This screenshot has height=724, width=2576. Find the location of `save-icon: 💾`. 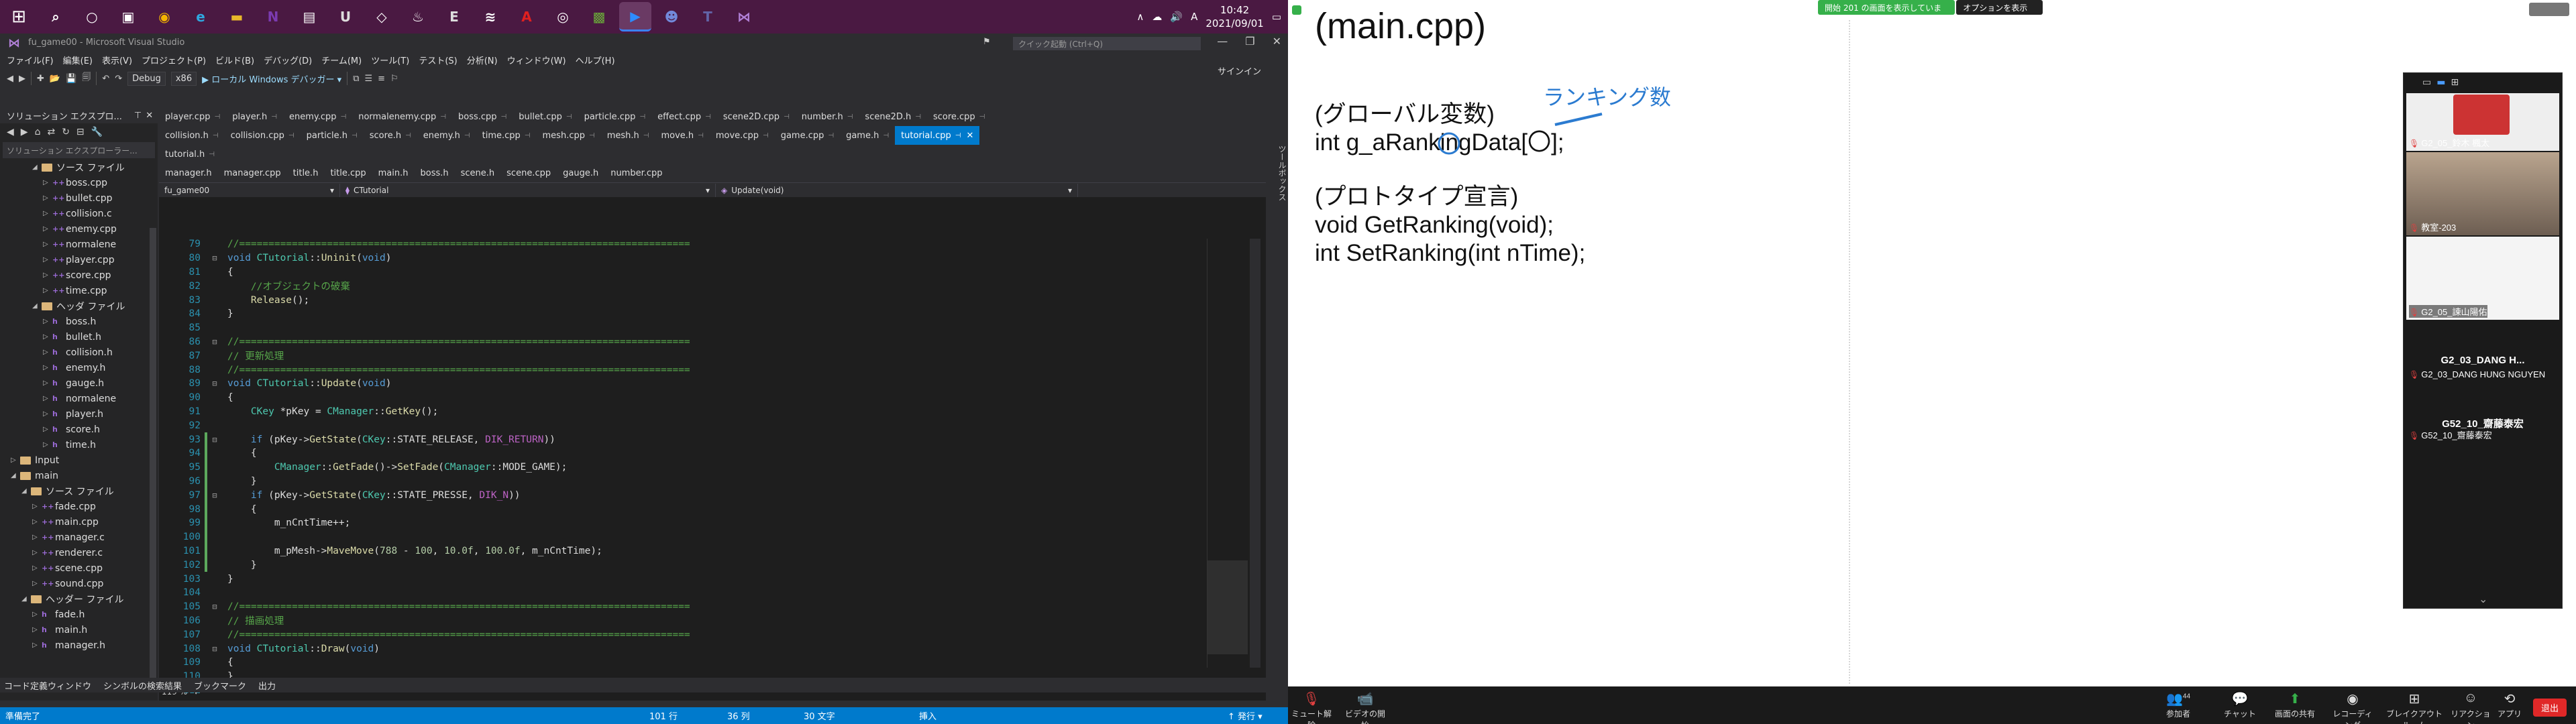

save-icon: 💾 is located at coordinates (71, 79).